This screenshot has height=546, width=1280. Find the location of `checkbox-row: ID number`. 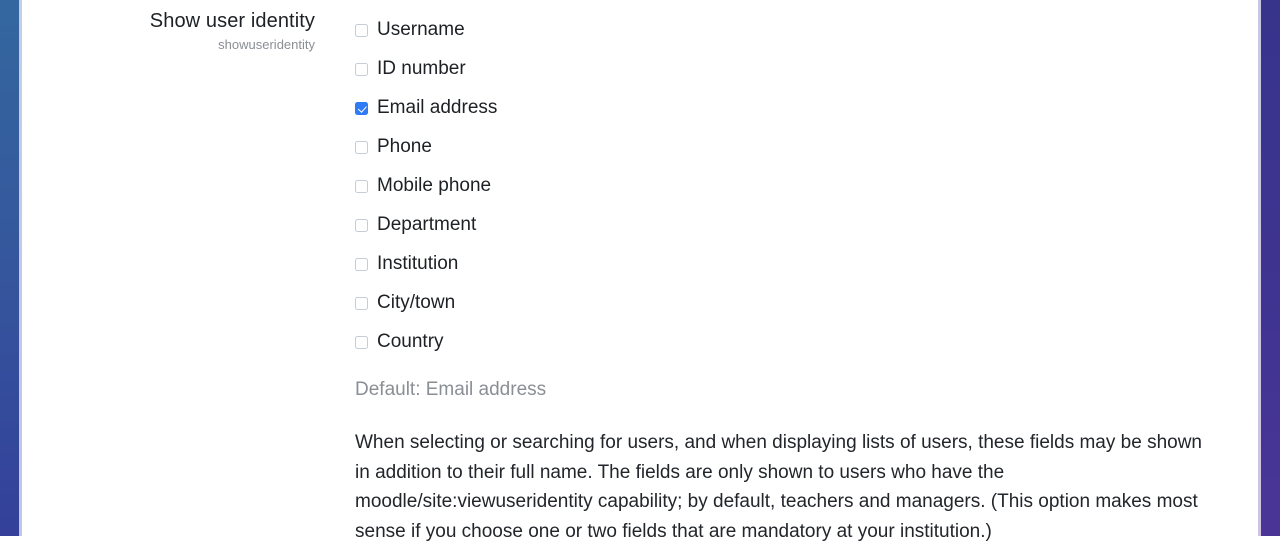

checkbox-row: ID number is located at coordinates (806, 68).